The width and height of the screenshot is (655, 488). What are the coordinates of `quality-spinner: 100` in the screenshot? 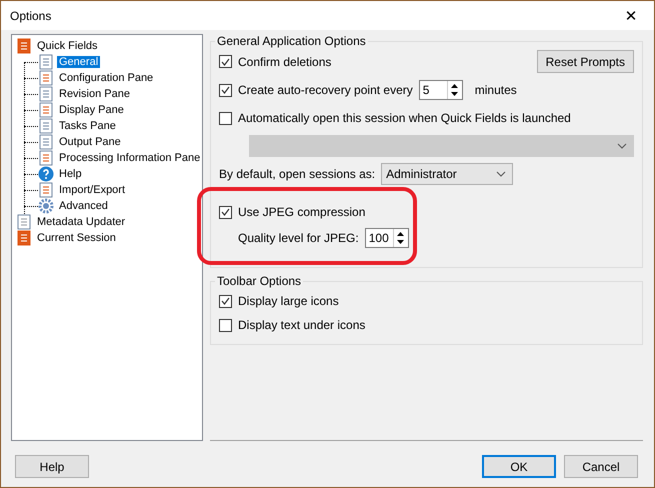 It's located at (386, 238).